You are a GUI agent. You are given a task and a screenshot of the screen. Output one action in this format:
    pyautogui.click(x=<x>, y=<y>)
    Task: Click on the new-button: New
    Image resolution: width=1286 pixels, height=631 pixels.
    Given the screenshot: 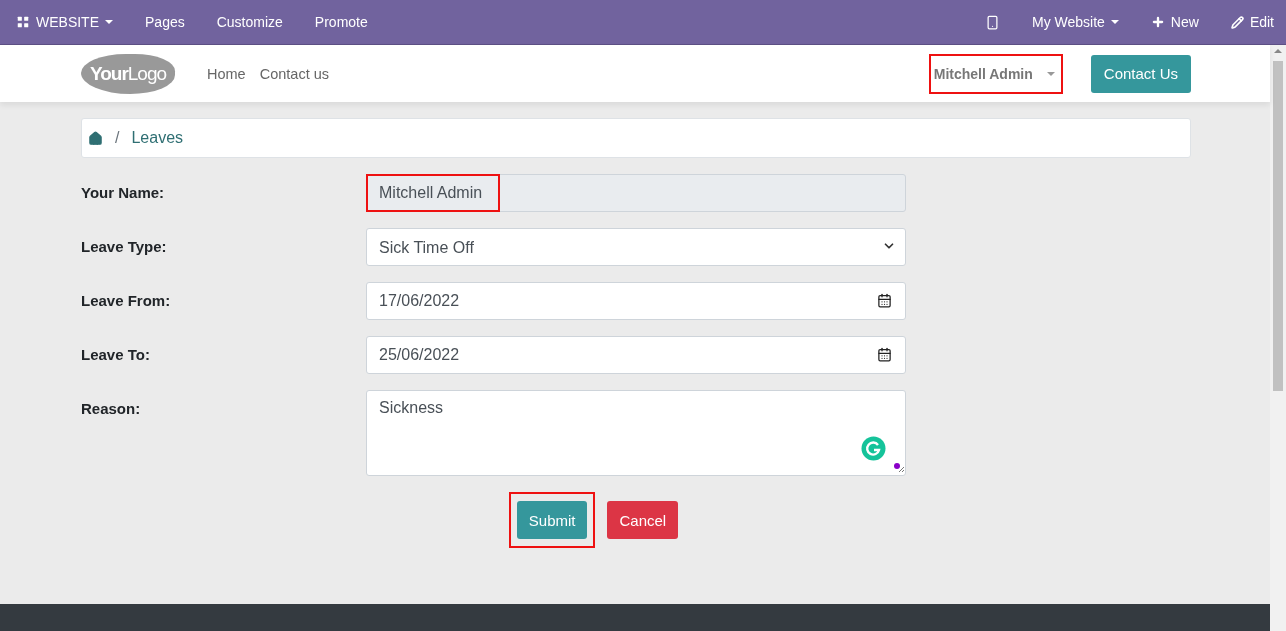 What is the action you would take?
    pyautogui.click(x=1174, y=22)
    